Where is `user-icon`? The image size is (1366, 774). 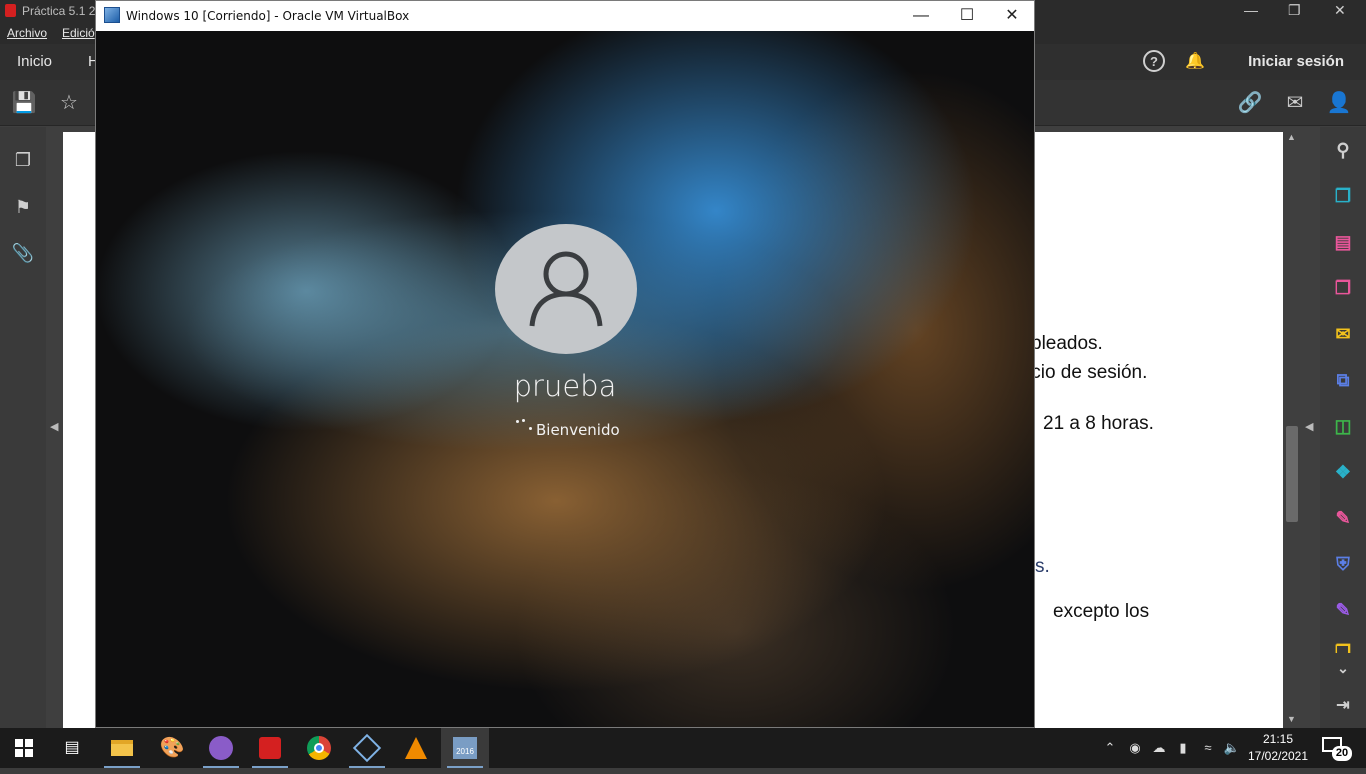 user-icon is located at coordinates (566, 289).